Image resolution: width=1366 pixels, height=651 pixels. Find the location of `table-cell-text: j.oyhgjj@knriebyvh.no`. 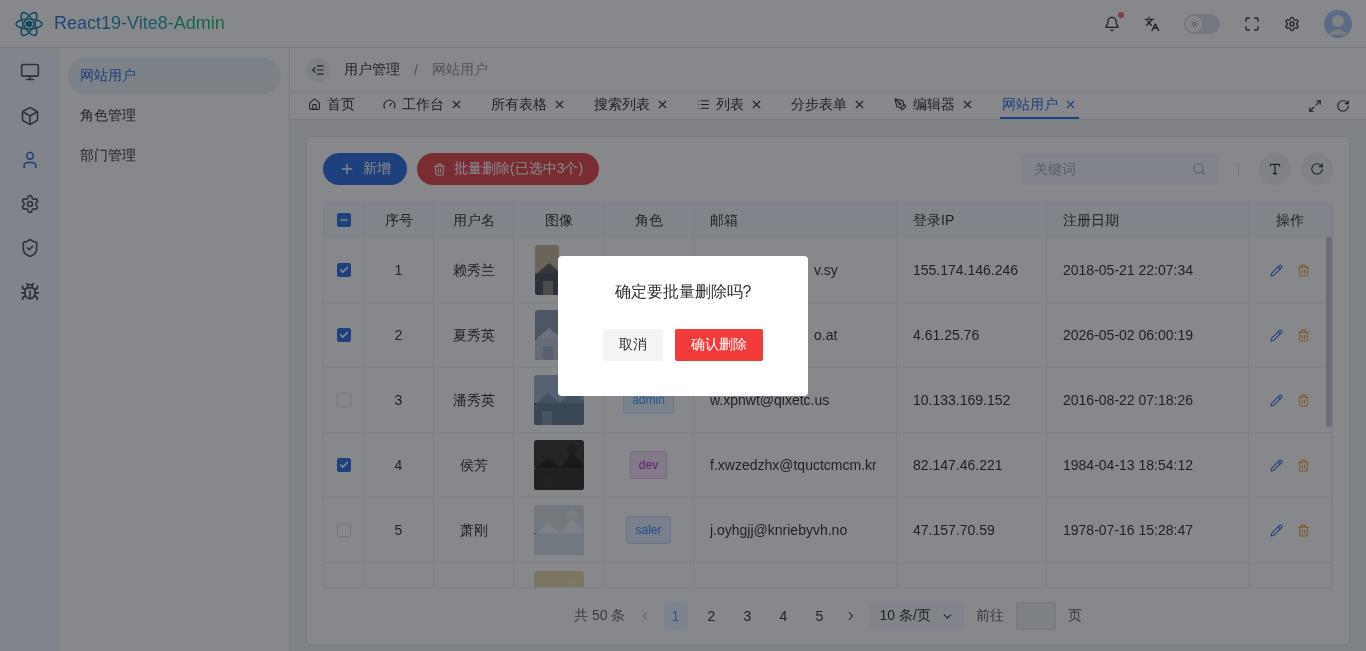

table-cell-text: j.oyhgjj@knriebyvh.no is located at coordinates (779, 530).